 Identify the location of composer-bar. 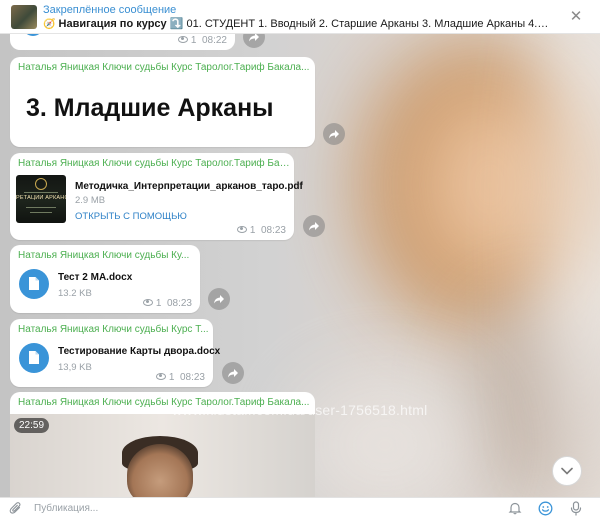
(300, 507).